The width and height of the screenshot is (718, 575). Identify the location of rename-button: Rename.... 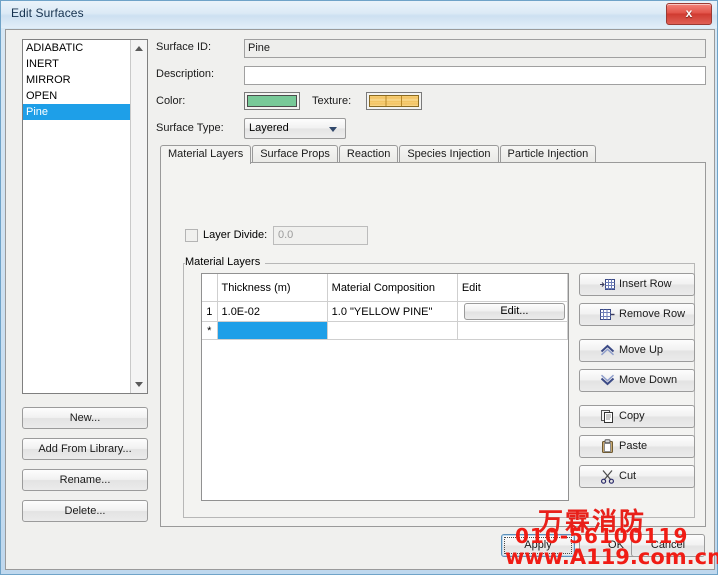
(85, 480).